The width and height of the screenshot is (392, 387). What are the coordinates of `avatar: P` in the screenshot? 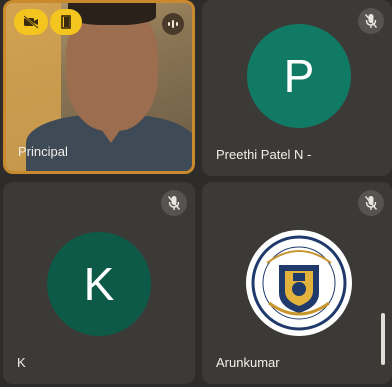 It's located at (299, 76).